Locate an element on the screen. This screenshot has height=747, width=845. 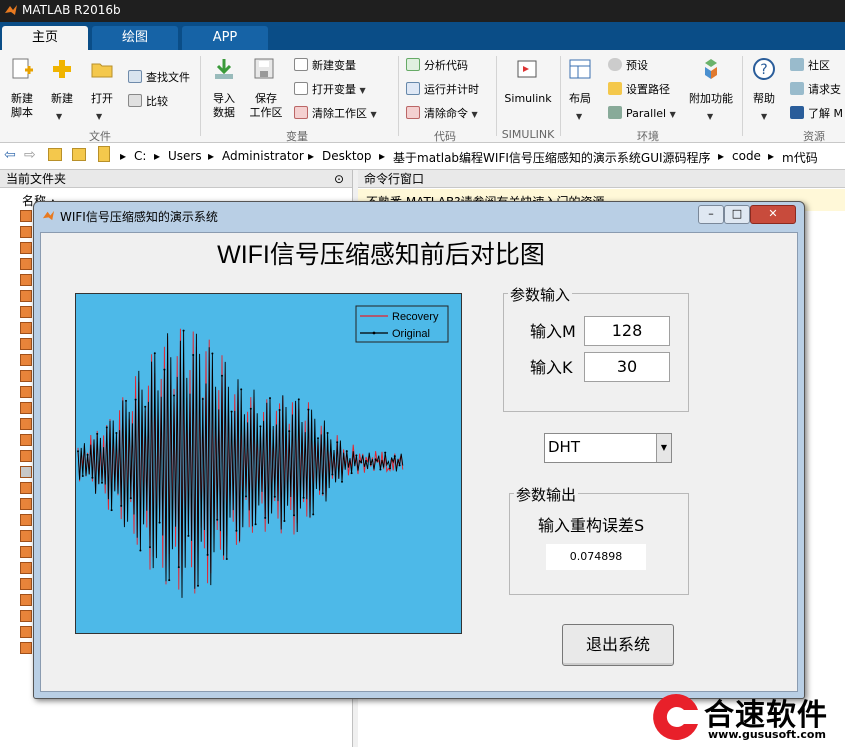
compare-label: 比较 is located at coordinates (157, 101).